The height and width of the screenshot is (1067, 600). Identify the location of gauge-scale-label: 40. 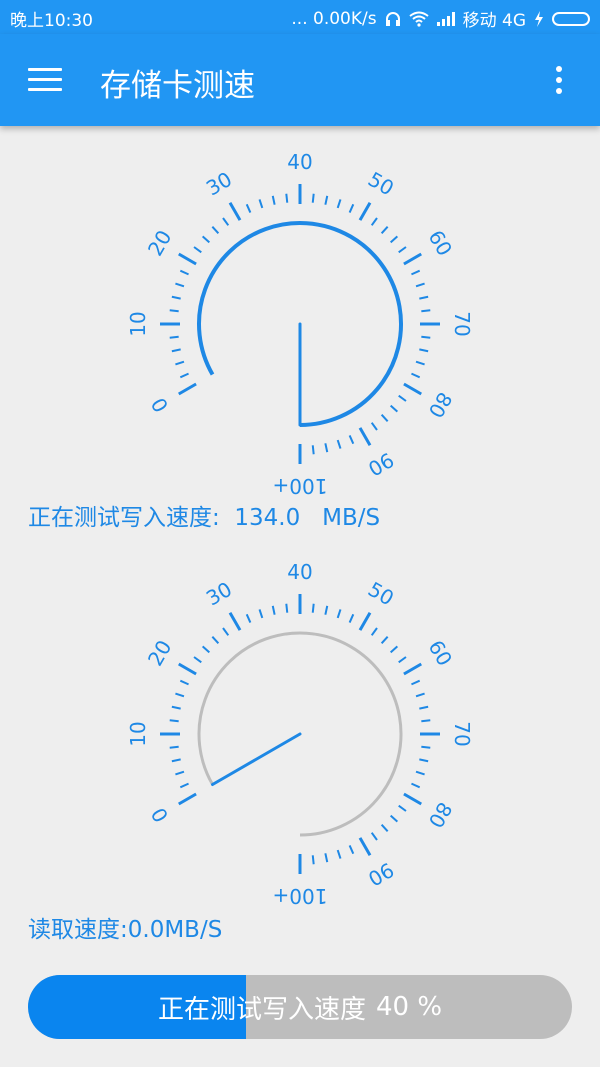
(299, 572).